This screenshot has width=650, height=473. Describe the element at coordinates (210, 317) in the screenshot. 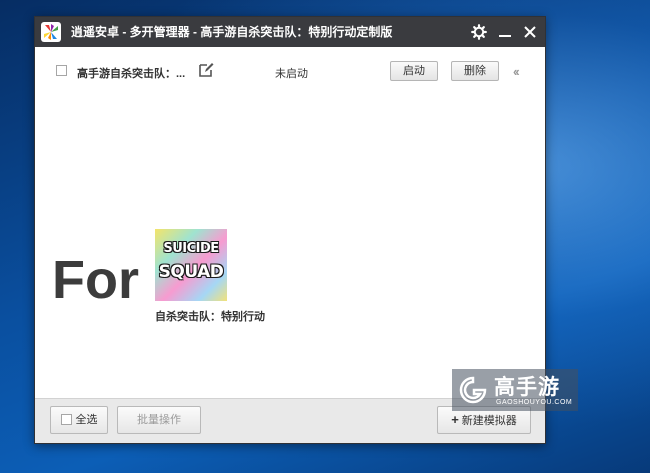

I see `game-title: 自杀突击队：特别行动` at that location.